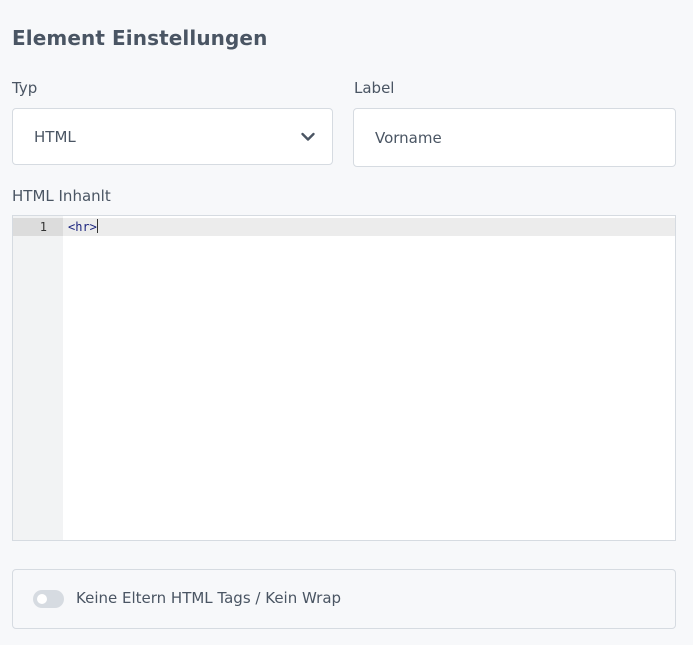  What do you see at coordinates (48, 599) in the screenshot?
I see `no-wrap-toggle` at bounding box center [48, 599].